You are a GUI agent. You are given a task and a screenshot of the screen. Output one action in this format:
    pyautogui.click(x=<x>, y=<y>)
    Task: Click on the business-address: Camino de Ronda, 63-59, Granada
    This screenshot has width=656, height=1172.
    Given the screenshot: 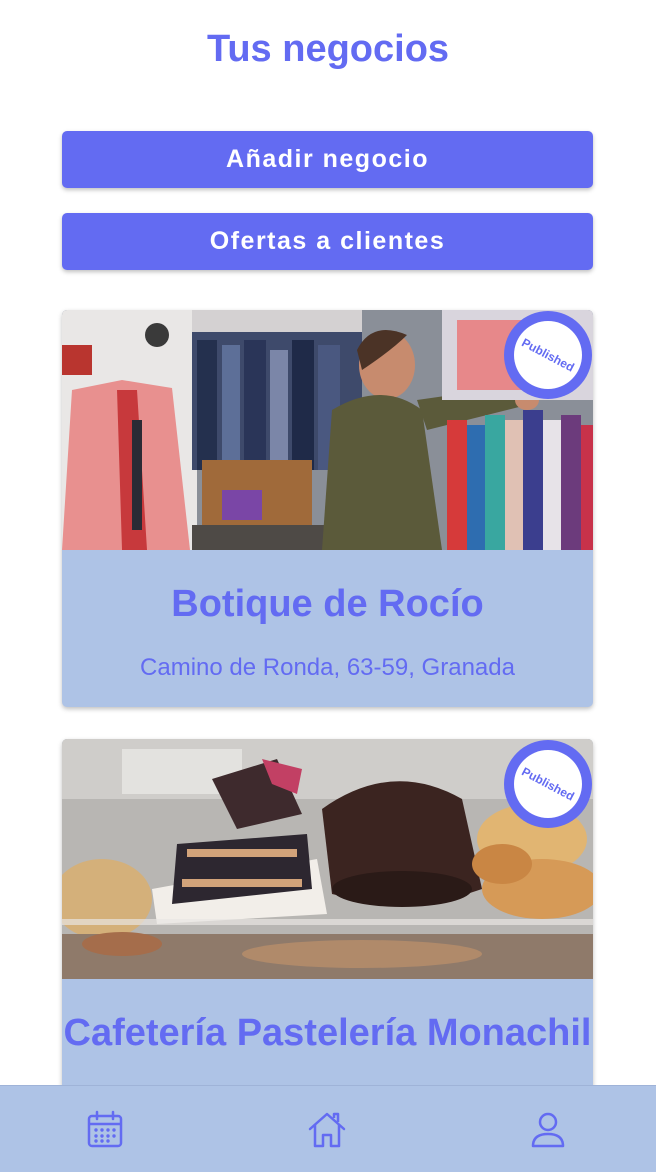 What is the action you would take?
    pyautogui.click(x=327, y=667)
    